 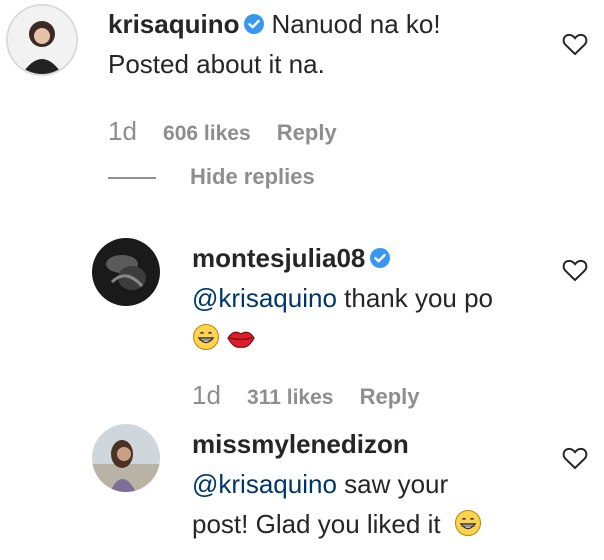 I want to click on username: krisaquino, so click(x=173, y=24).